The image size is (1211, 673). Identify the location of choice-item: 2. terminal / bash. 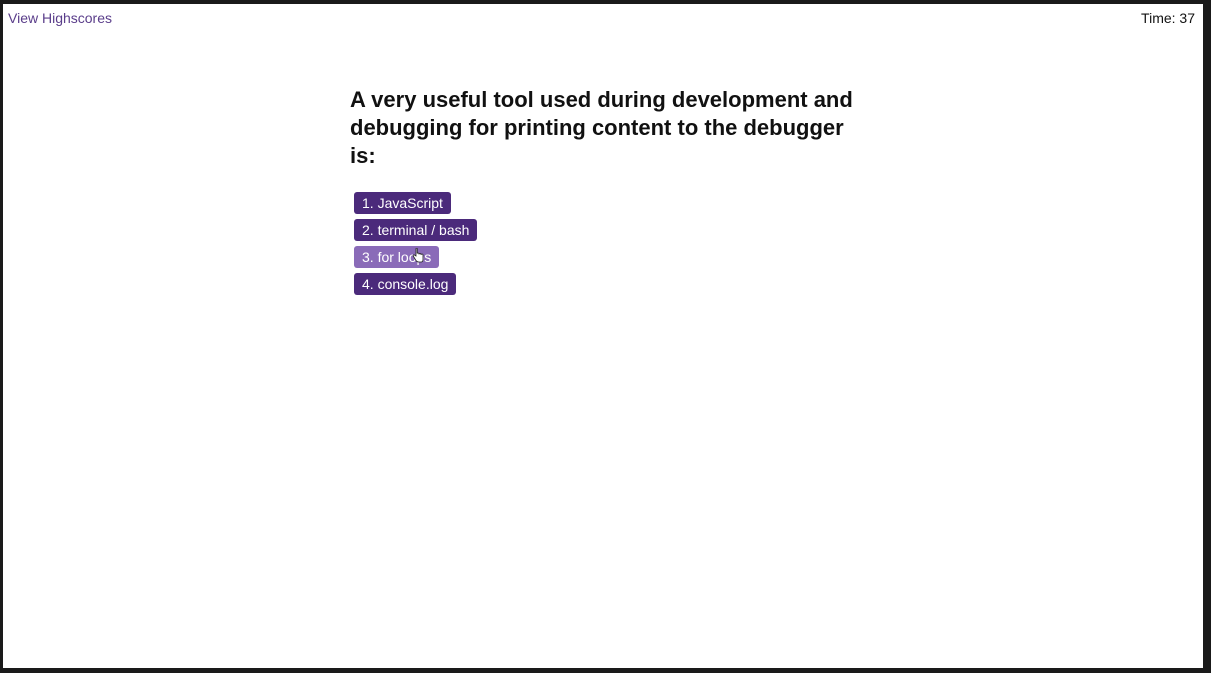
(612, 230).